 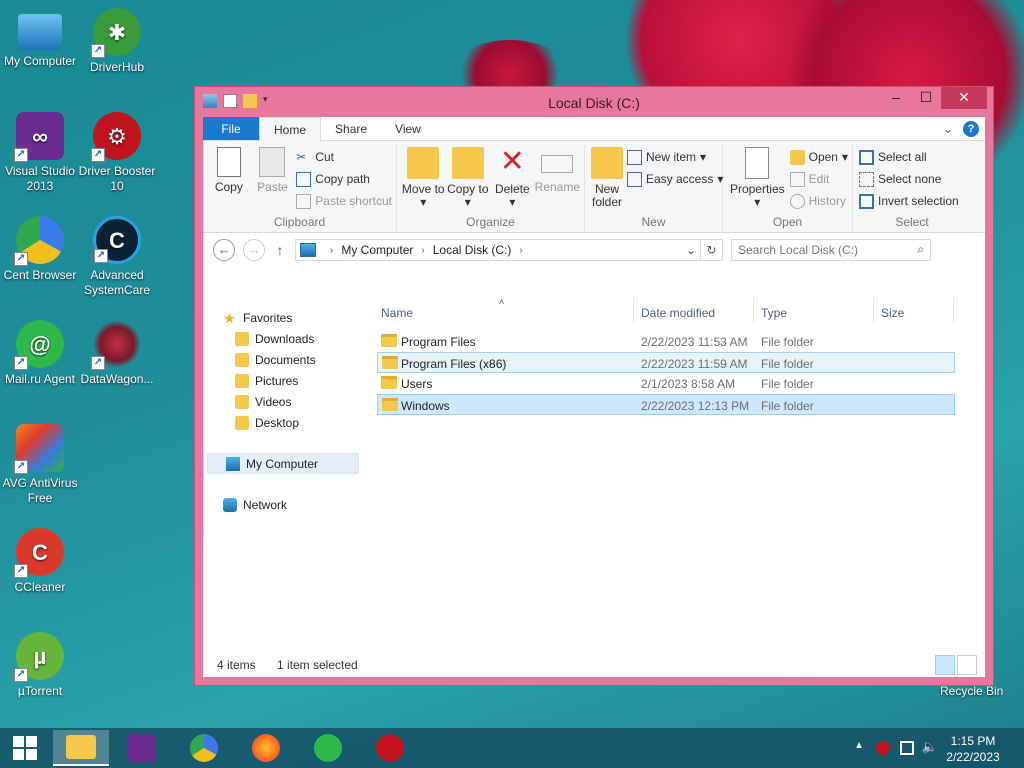 I want to click on nav-favorites: ★ Favorites, so click(x=283, y=317).